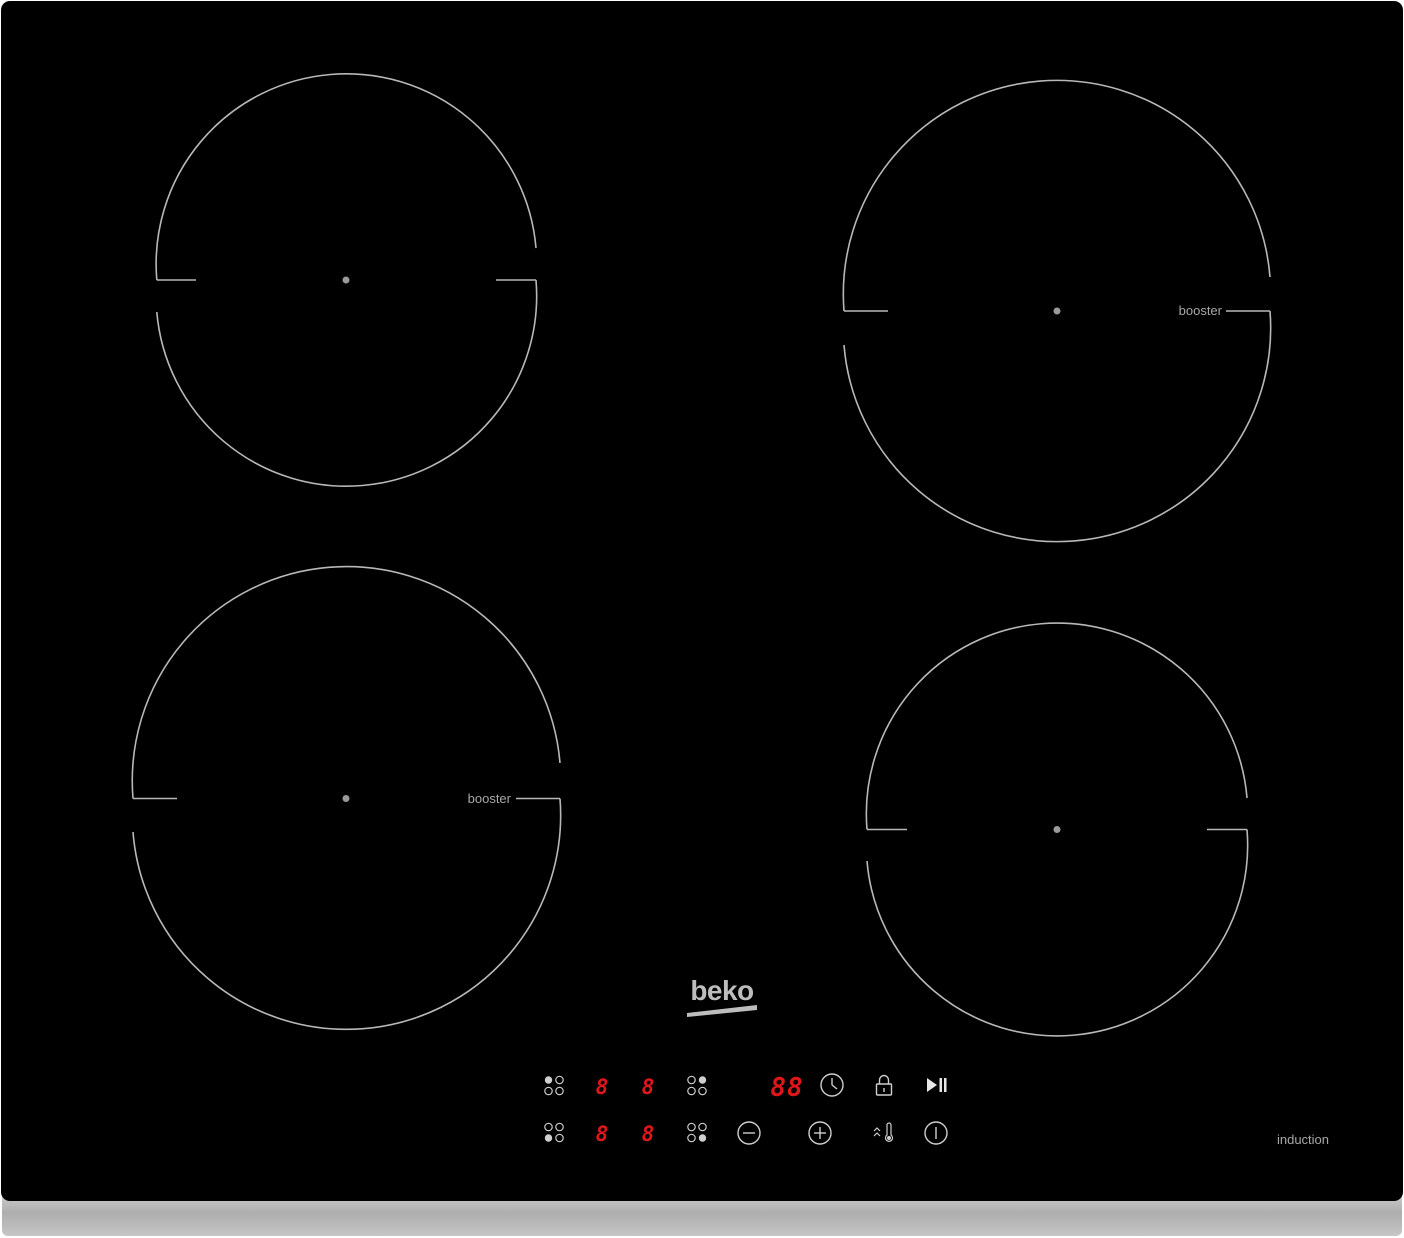  Describe the element at coordinates (648, 1087) in the screenshot. I see `power-level-rear-right: 8` at that location.